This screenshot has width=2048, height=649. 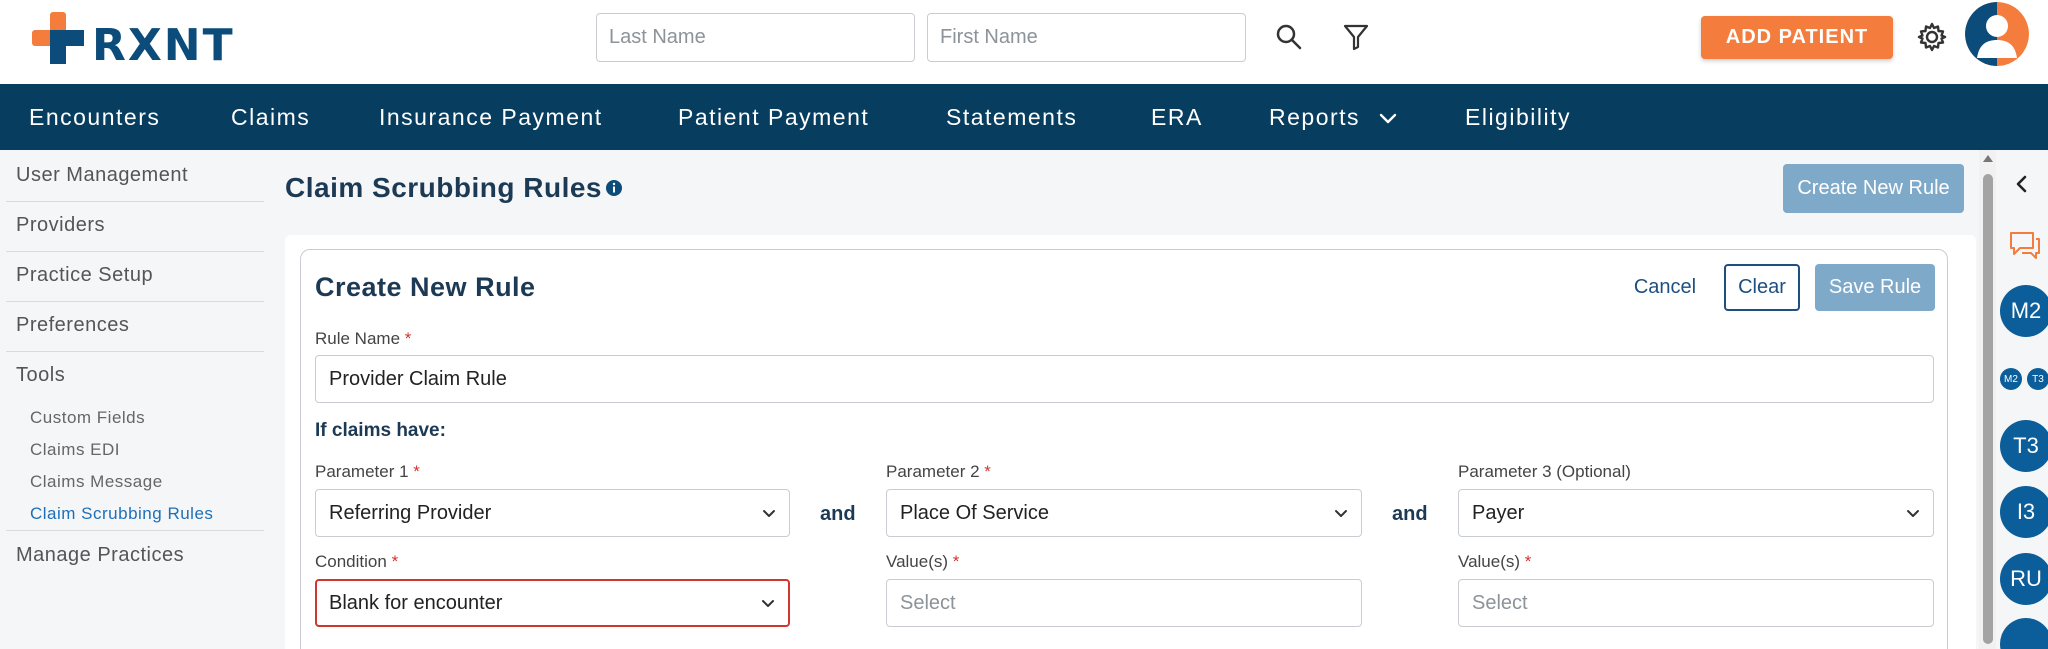 What do you see at coordinates (1988, 158) in the screenshot?
I see `scroll-up-arrow-icon` at bounding box center [1988, 158].